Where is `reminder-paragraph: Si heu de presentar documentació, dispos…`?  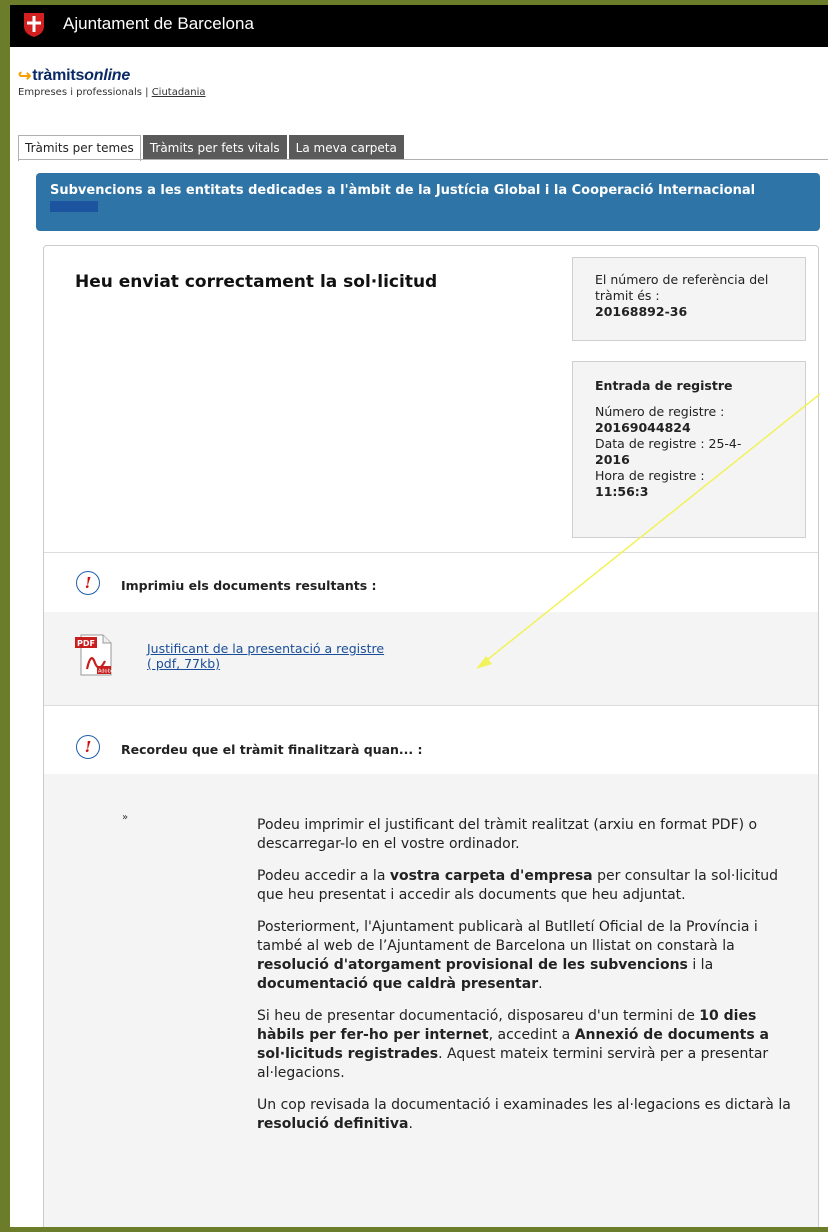 reminder-paragraph: Si heu de presentar documentació, dispos… is located at coordinates (513, 1044).